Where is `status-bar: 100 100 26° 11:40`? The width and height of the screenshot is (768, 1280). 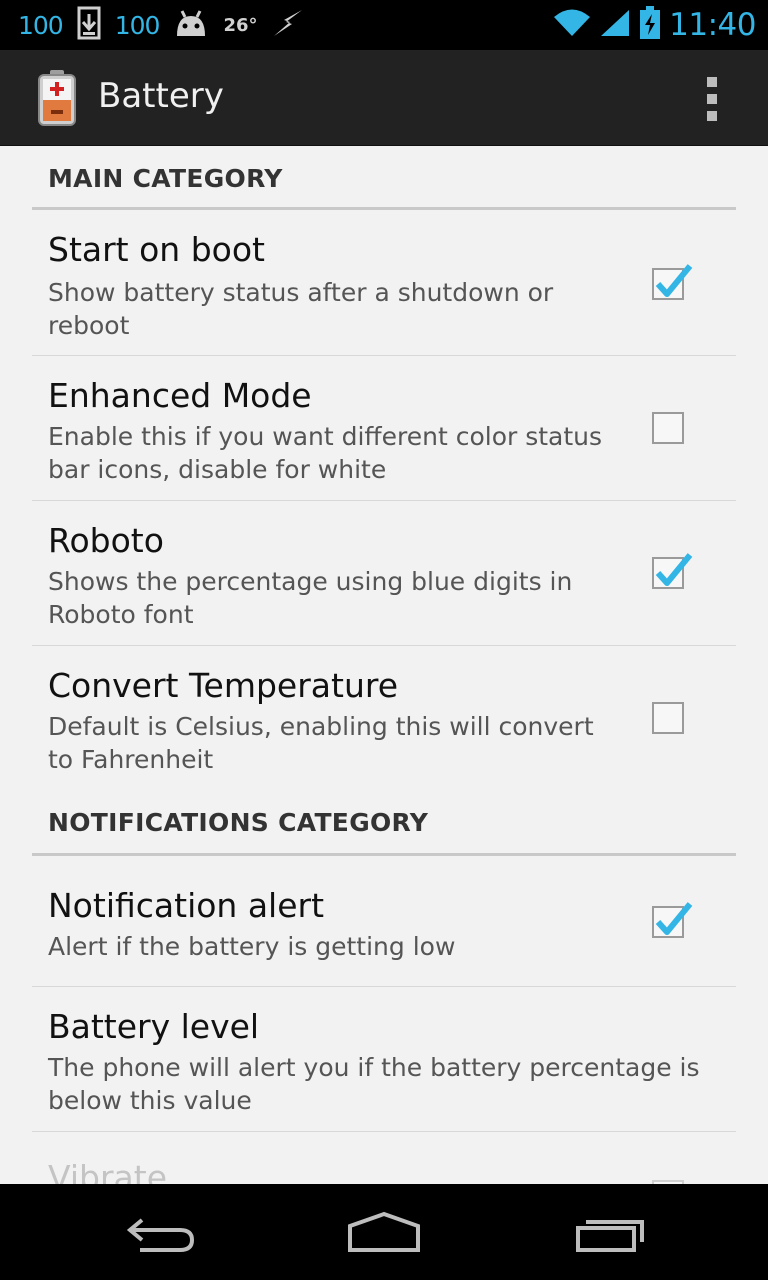
status-bar: 100 100 26° 11:40 is located at coordinates (384, 25).